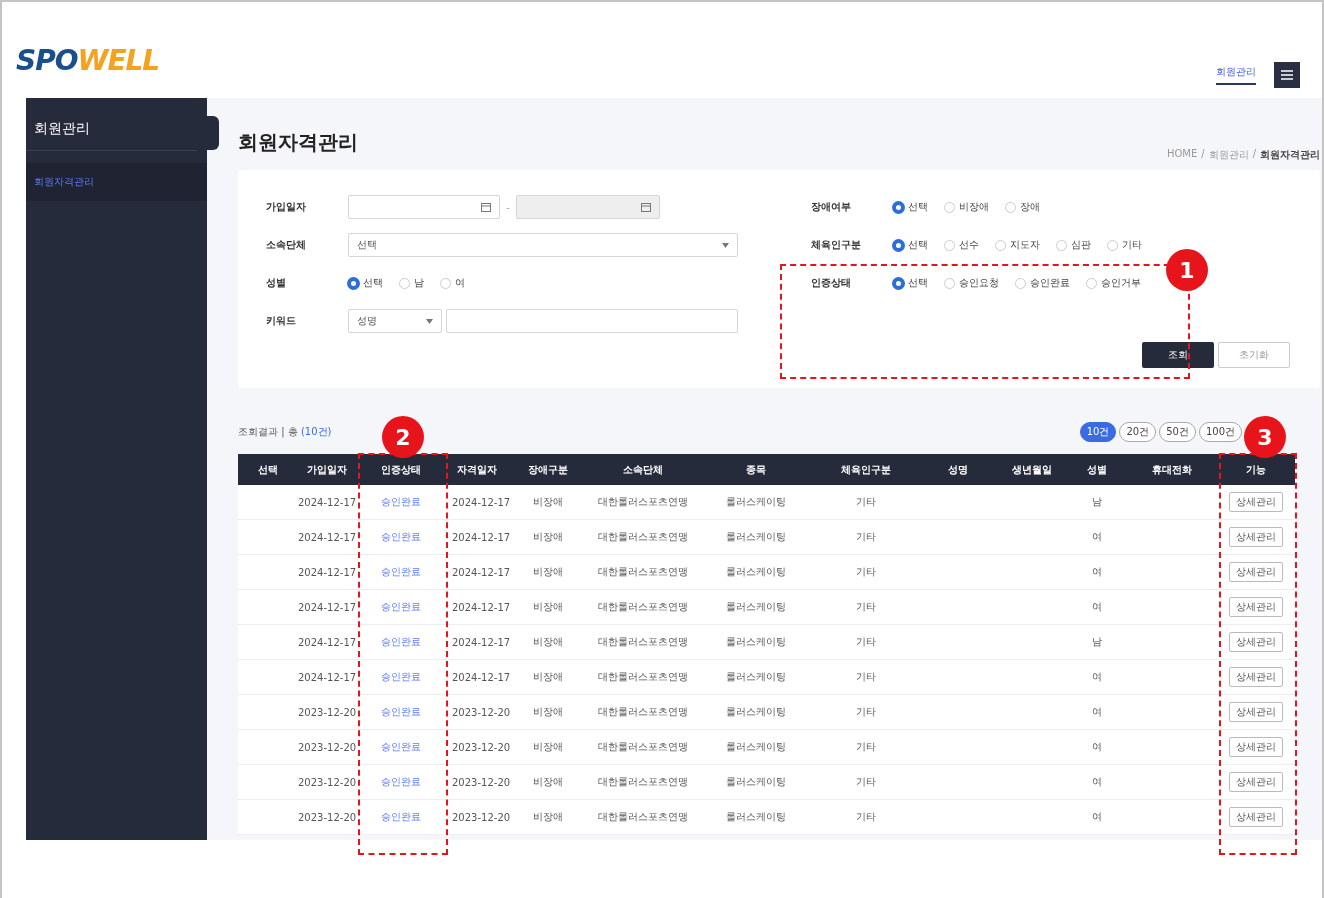 The width and height of the screenshot is (1324, 898). I want to click on select-field: 선택, so click(543, 245).